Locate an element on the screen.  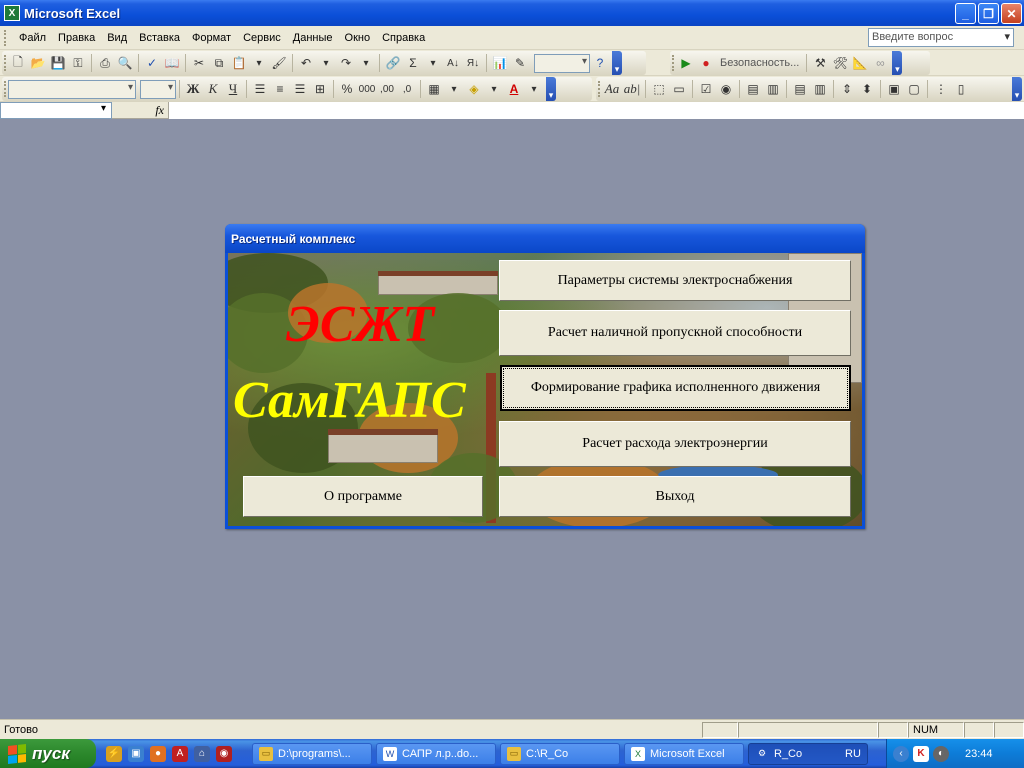
combo-box-icon: ▥ is located at coordinates (773, 89).